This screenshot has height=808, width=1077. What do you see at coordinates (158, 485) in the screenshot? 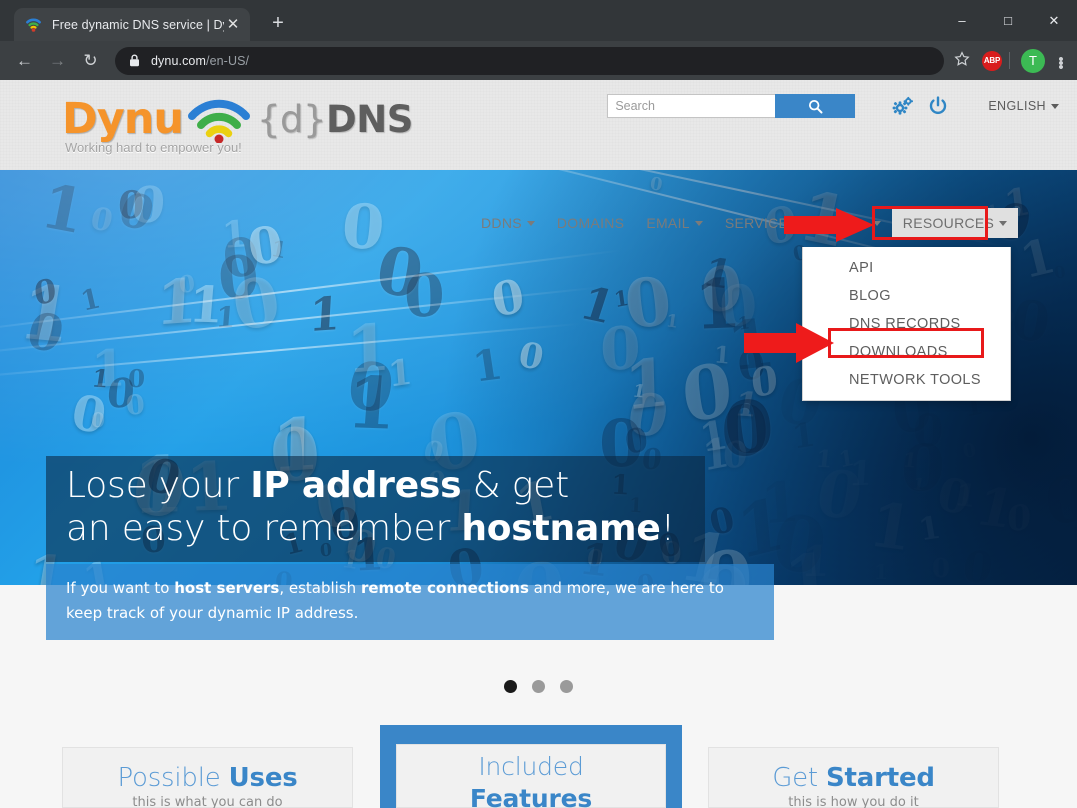
I see `hero-headline-line1a: Lose your` at bounding box center [158, 485].